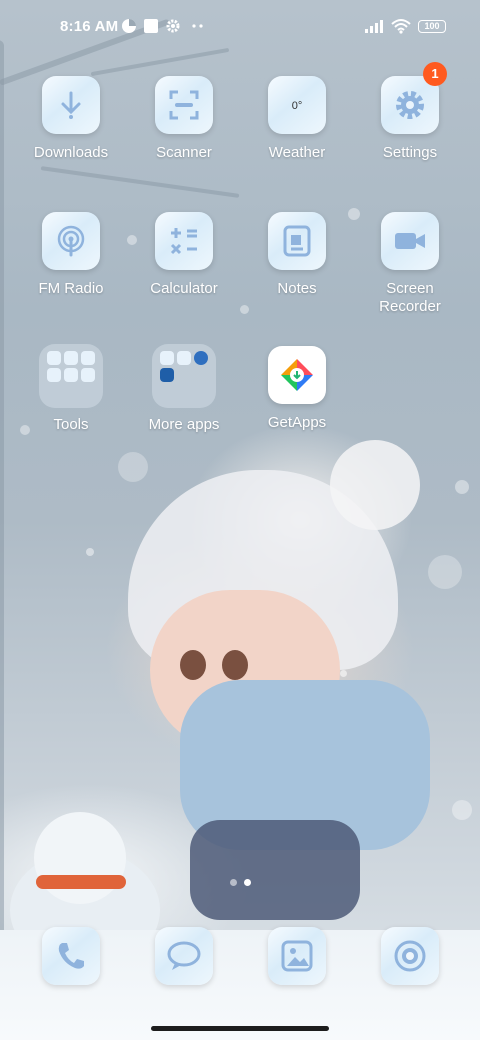 This screenshot has width=480, height=1040. I want to click on app-label: Tools, so click(71, 424).